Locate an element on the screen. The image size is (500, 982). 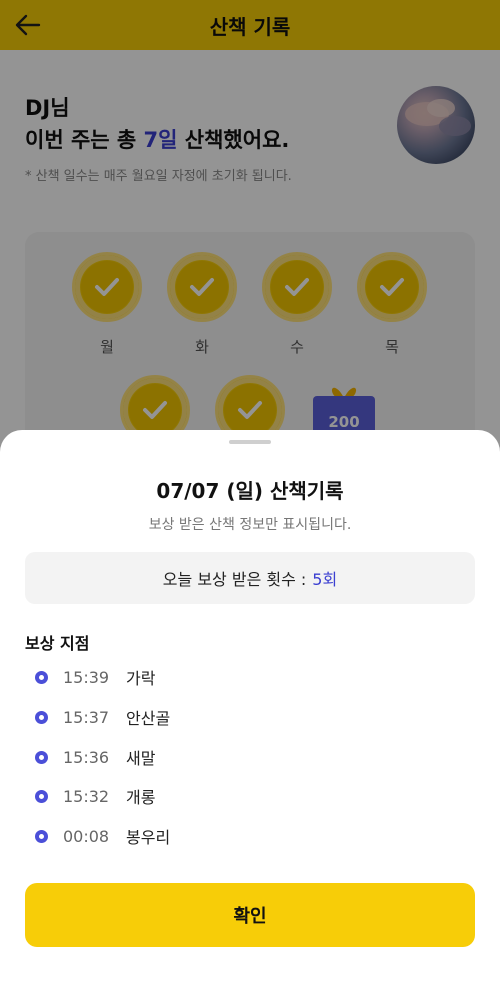
list-item: 00:08 봉우리 is located at coordinates (102, 836).